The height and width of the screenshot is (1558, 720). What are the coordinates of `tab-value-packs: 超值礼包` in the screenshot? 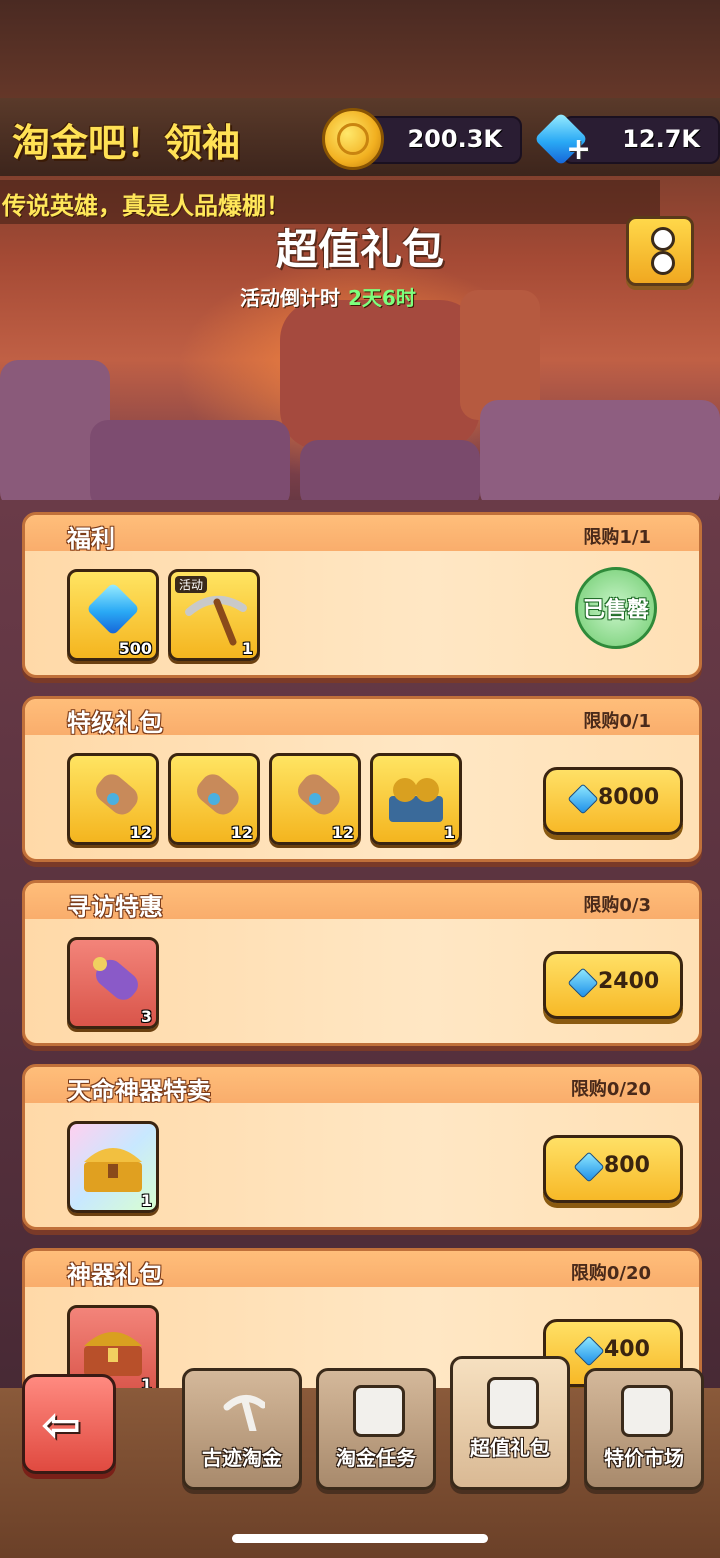 It's located at (510, 1423).